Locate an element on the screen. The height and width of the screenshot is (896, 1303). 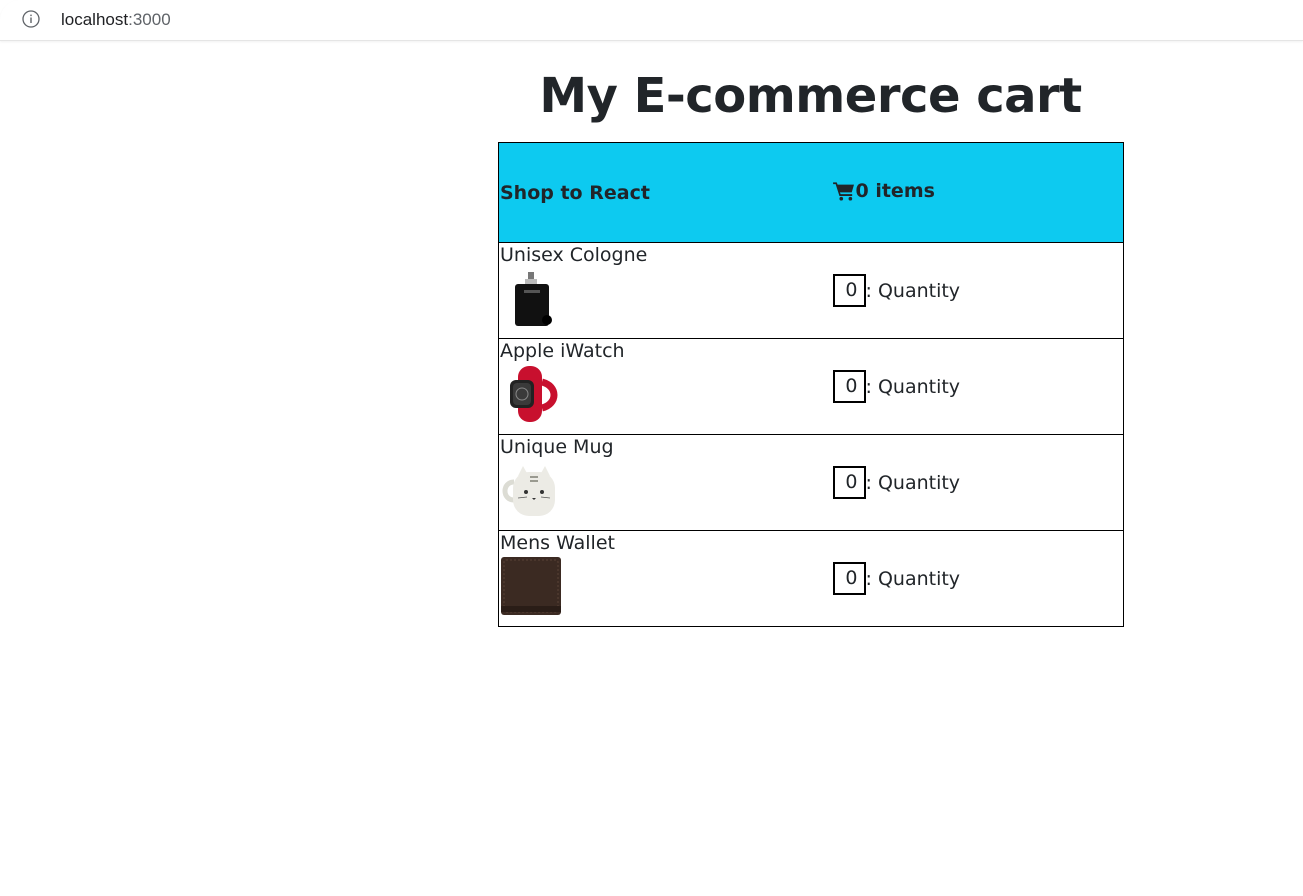
wallet-image is located at coordinates (531, 586).